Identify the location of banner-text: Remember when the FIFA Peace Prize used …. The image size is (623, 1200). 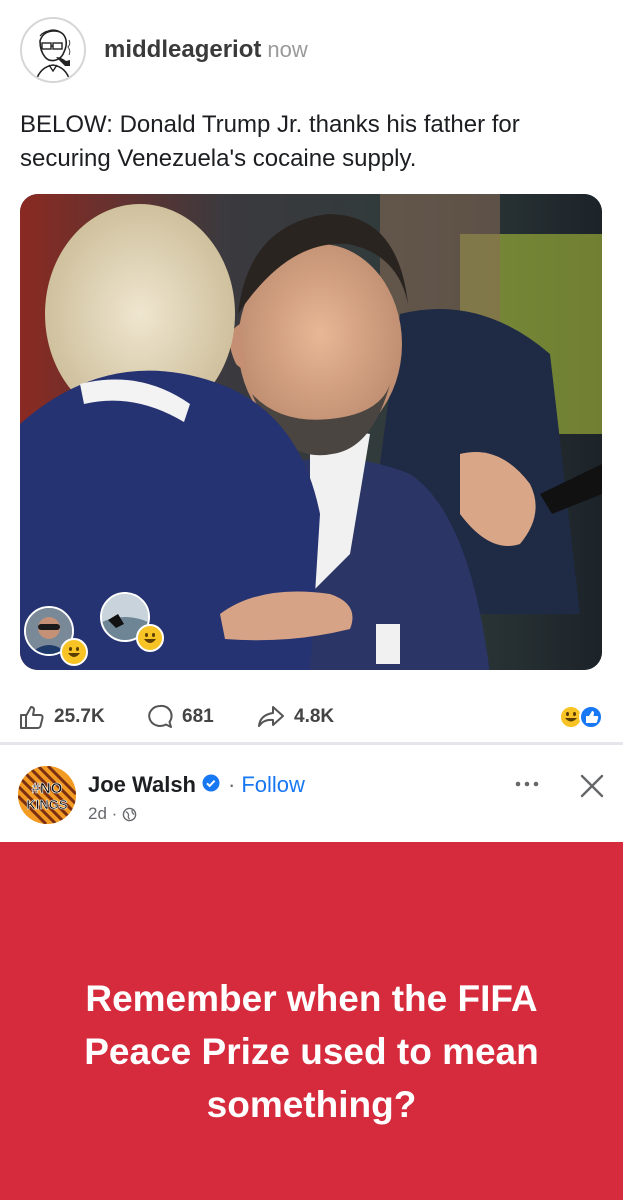
(311, 1051).